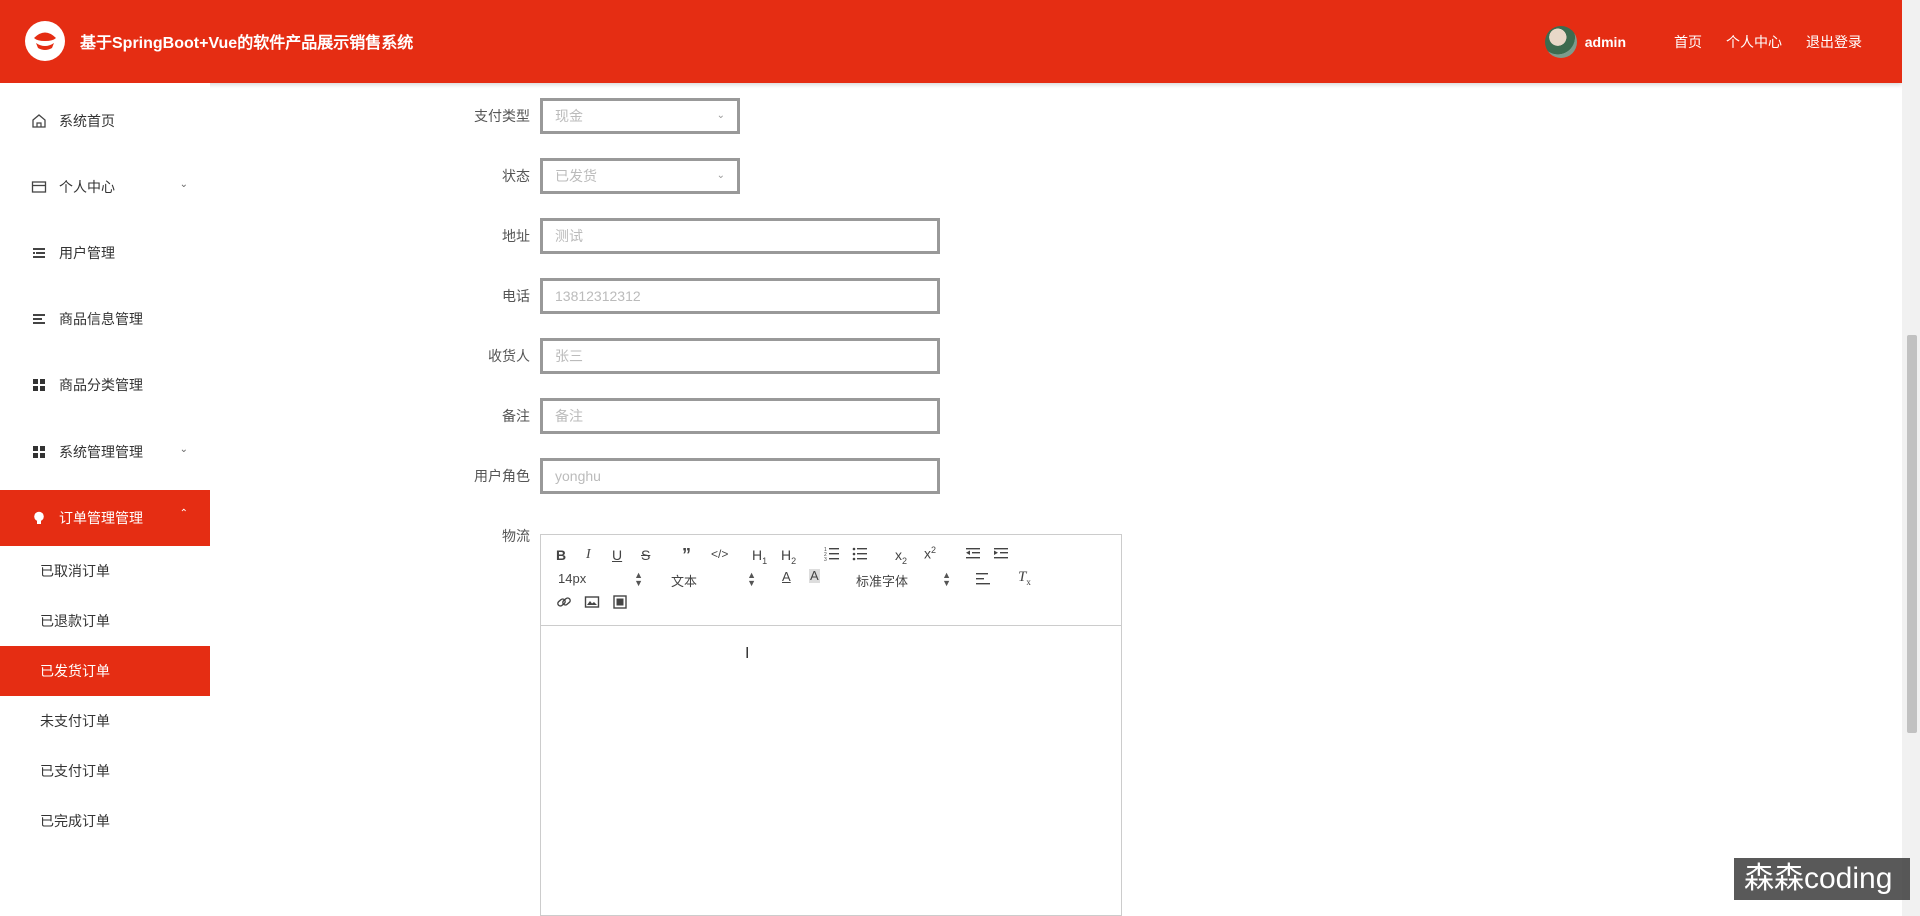 The width and height of the screenshot is (1920, 916). Describe the element at coordinates (569, 236) in the screenshot. I see `address-value: 测试` at that location.